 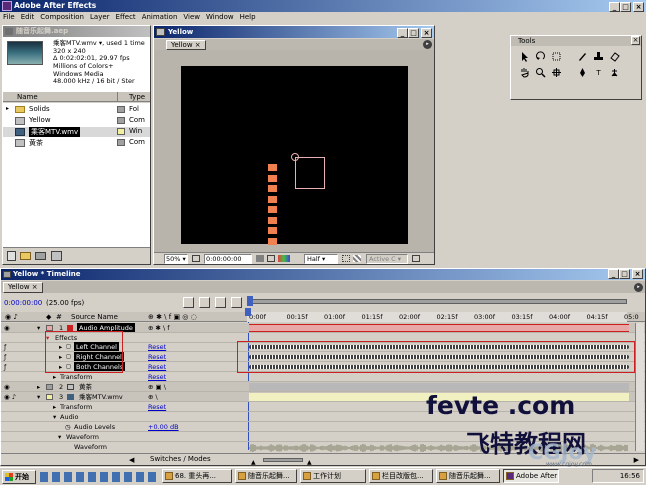 I want to click on rectangle-mask-tool-icon, so click(x=556, y=56).